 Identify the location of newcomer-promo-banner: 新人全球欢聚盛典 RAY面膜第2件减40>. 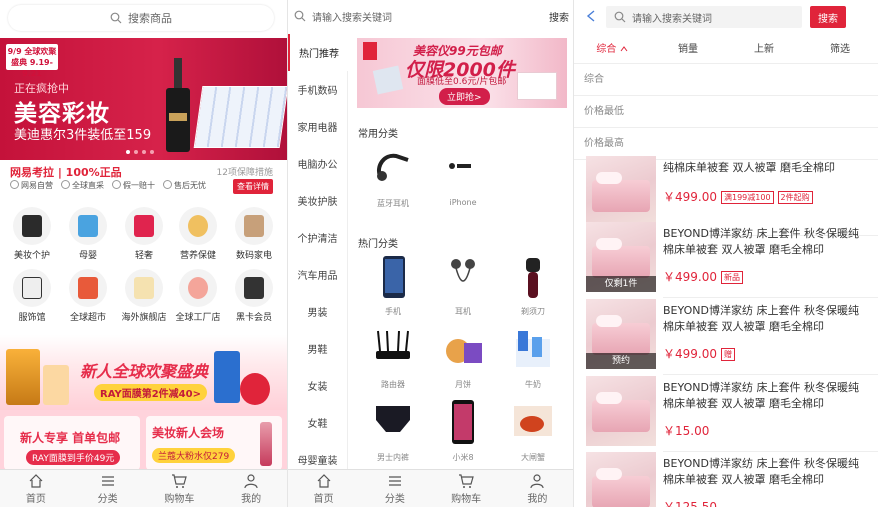
(143, 372).